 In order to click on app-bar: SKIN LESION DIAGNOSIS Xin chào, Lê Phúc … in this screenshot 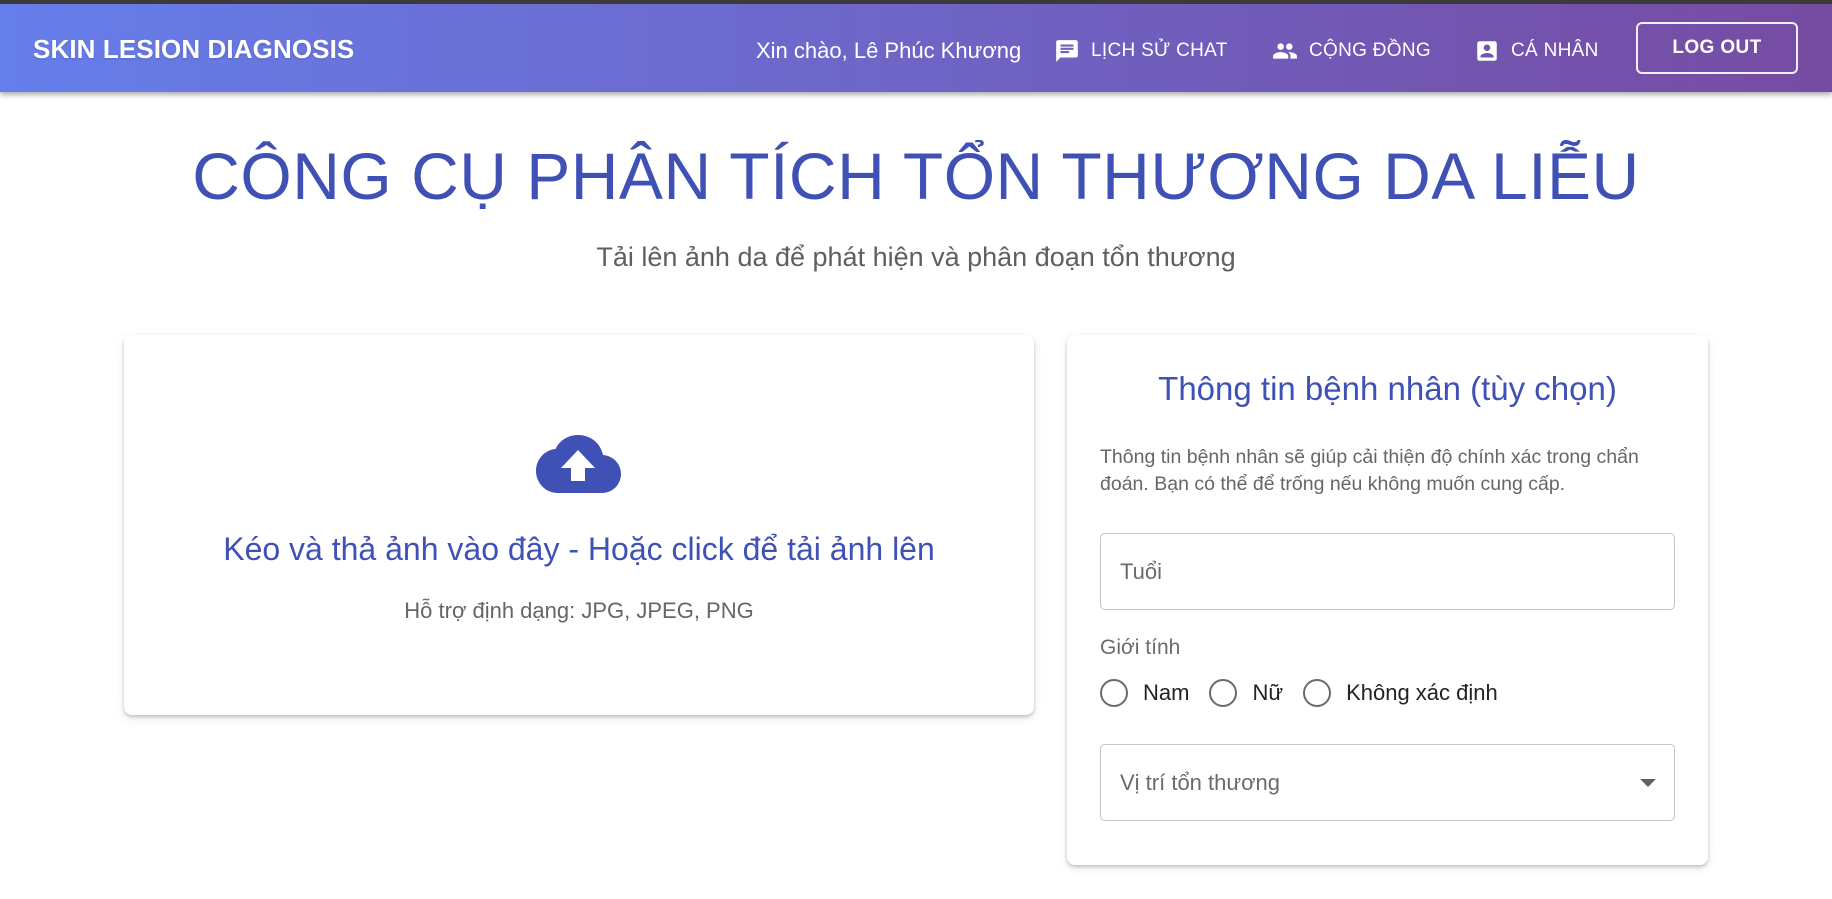, I will do `click(916, 48)`.